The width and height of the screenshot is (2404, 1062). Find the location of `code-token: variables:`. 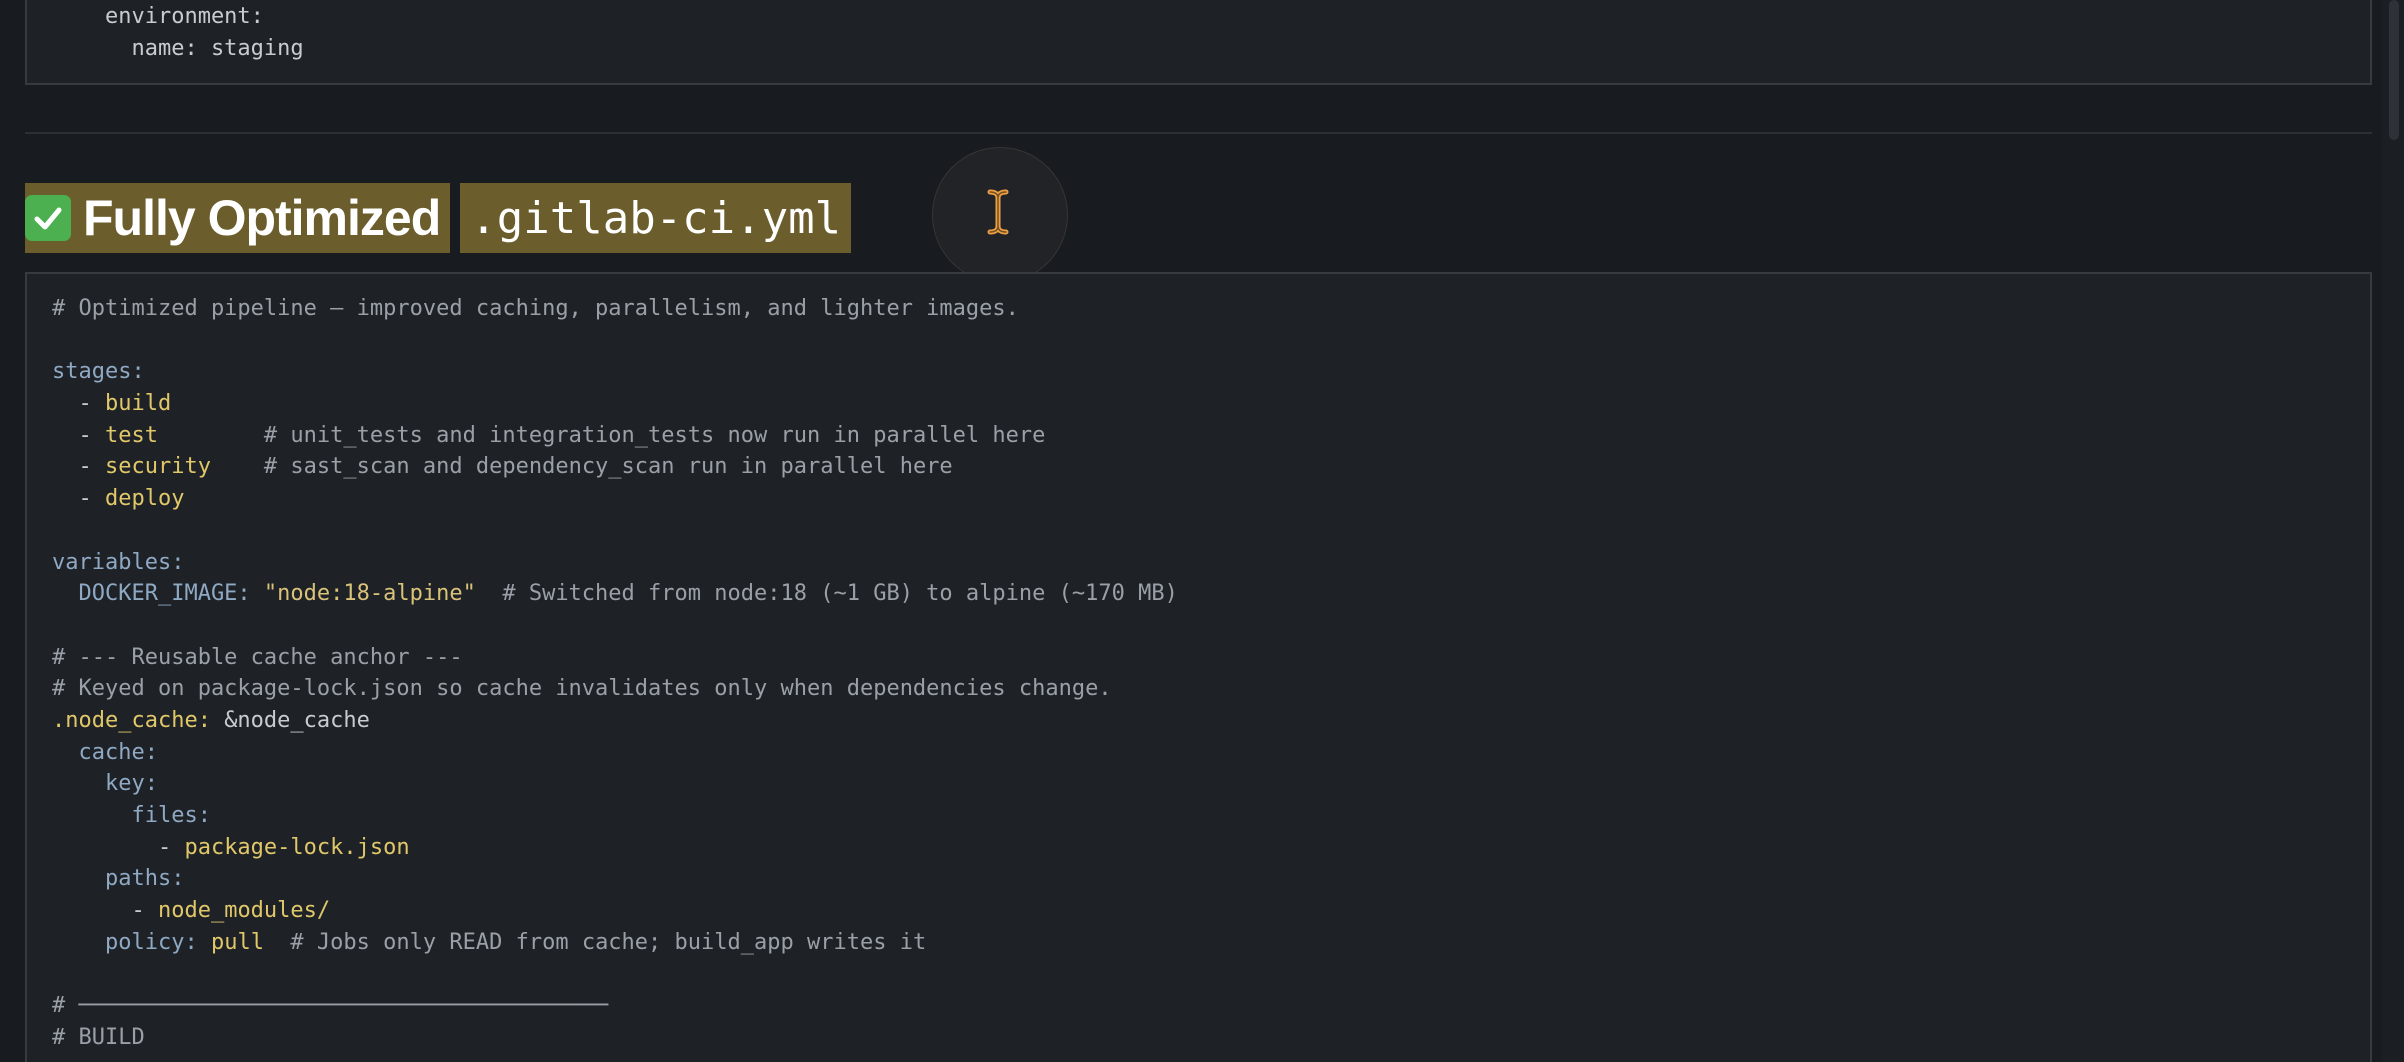

code-token: variables: is located at coordinates (118, 562).